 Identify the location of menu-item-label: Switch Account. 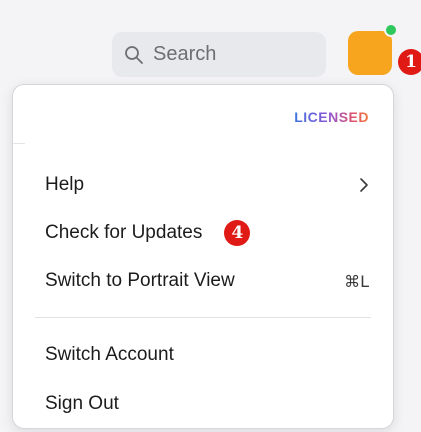
(109, 354).